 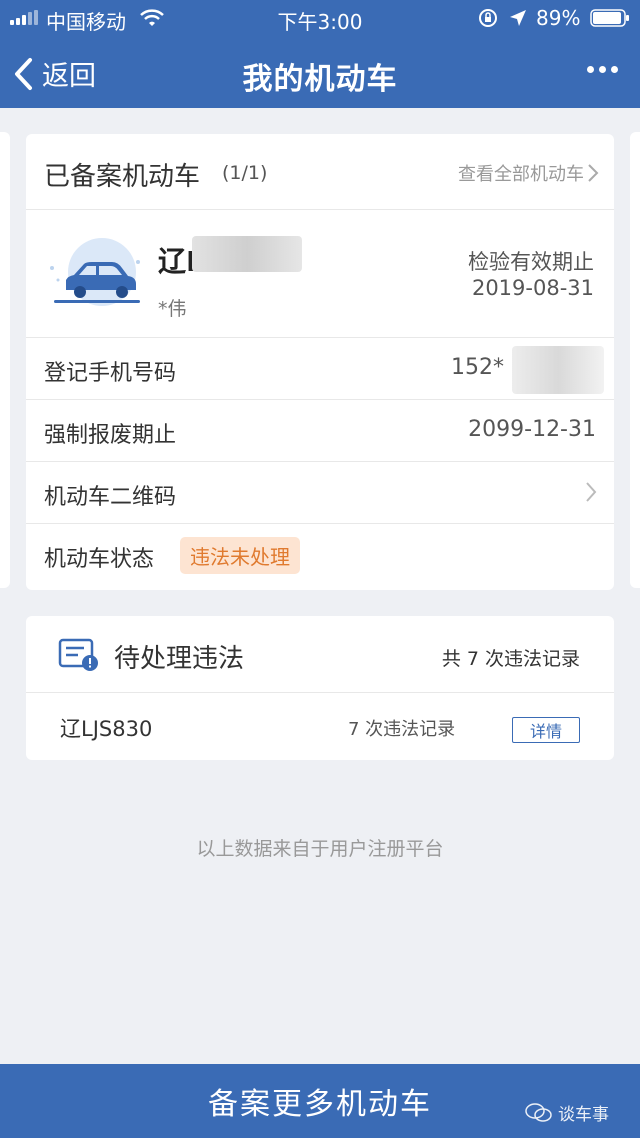 What do you see at coordinates (78, 654) in the screenshot?
I see `violation-document-icon` at bounding box center [78, 654].